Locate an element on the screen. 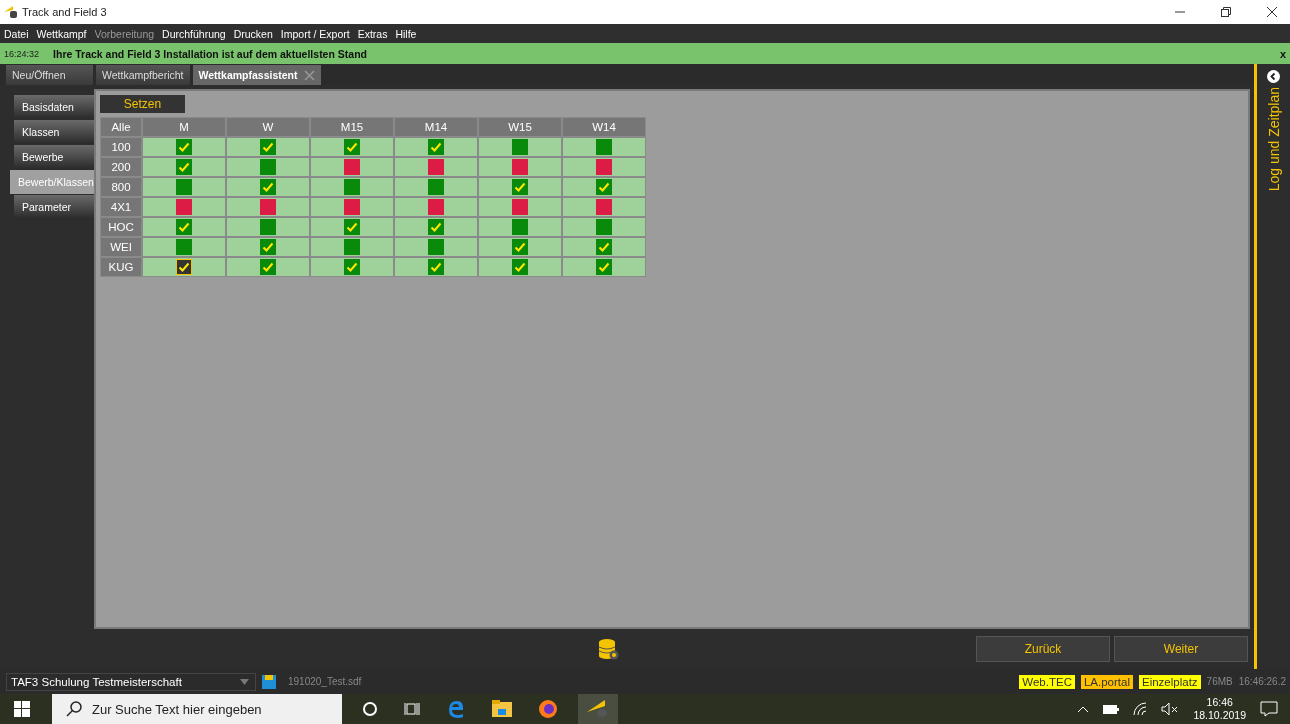  taskbar-time: 16:46 is located at coordinates (1219, 702).